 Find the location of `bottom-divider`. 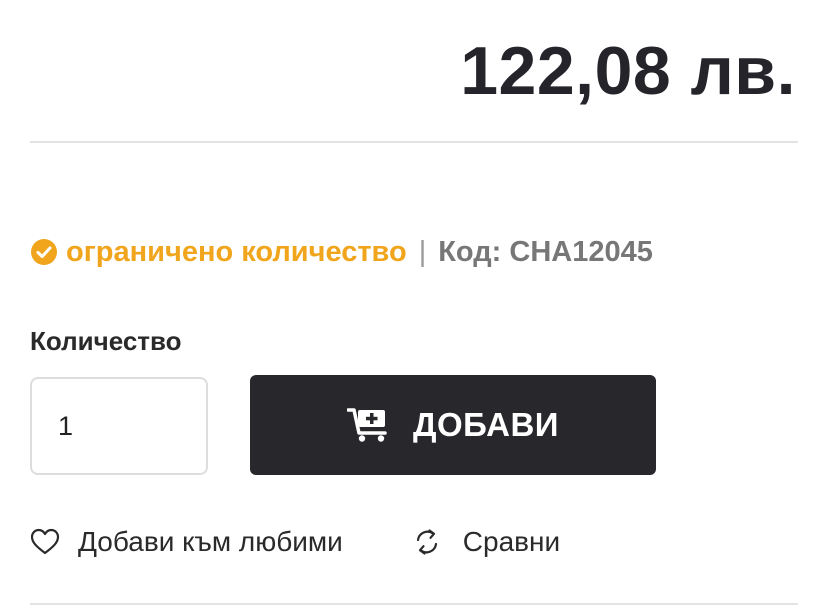

bottom-divider is located at coordinates (414, 604).